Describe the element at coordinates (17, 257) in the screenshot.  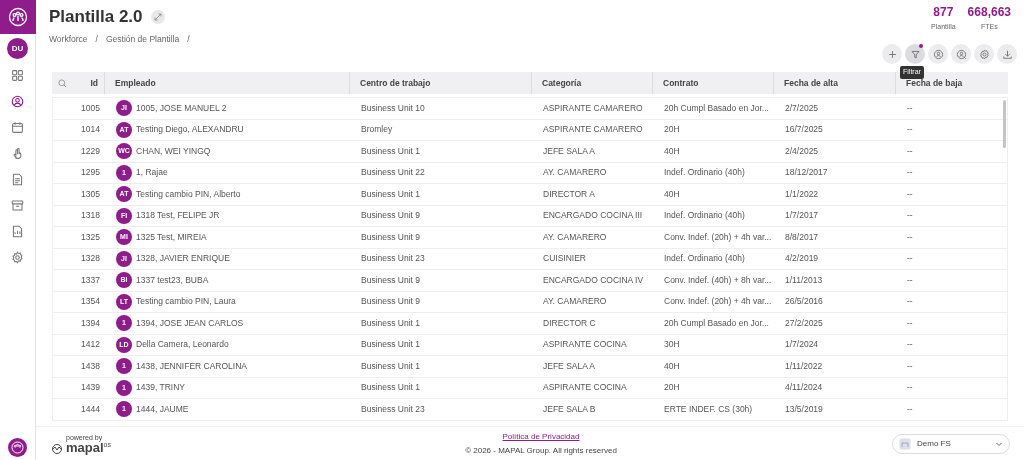
I see `settings-icon` at that location.